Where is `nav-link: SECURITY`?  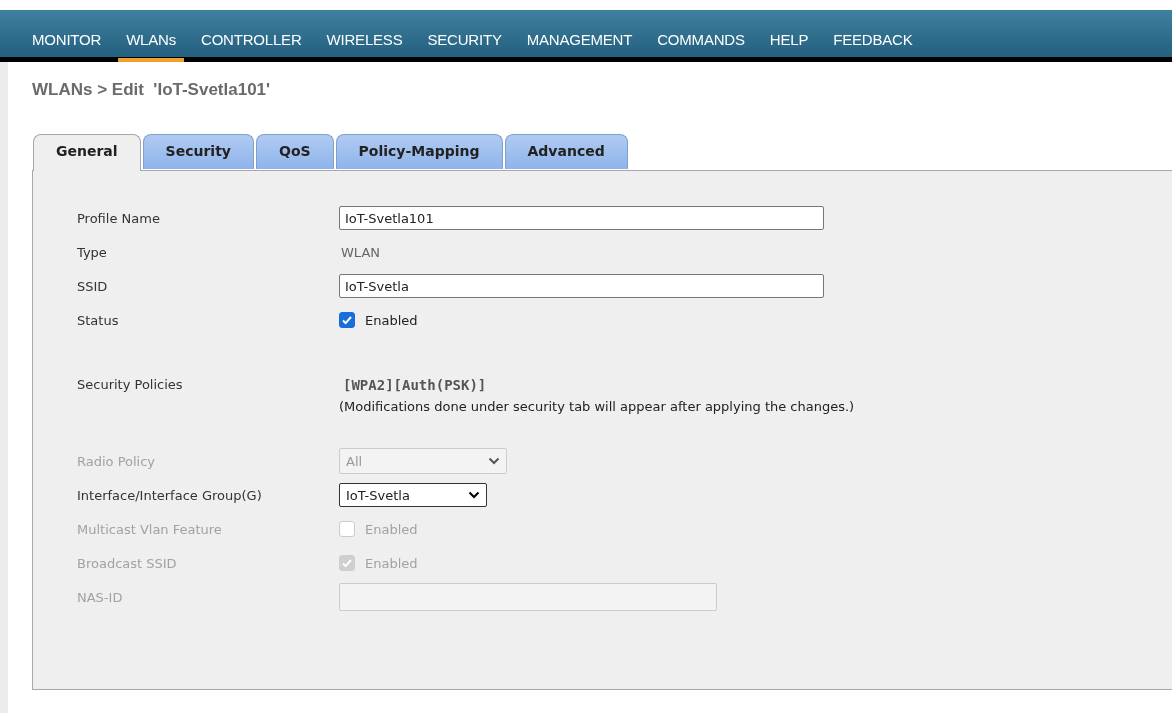
nav-link: SECURITY is located at coordinates (464, 46).